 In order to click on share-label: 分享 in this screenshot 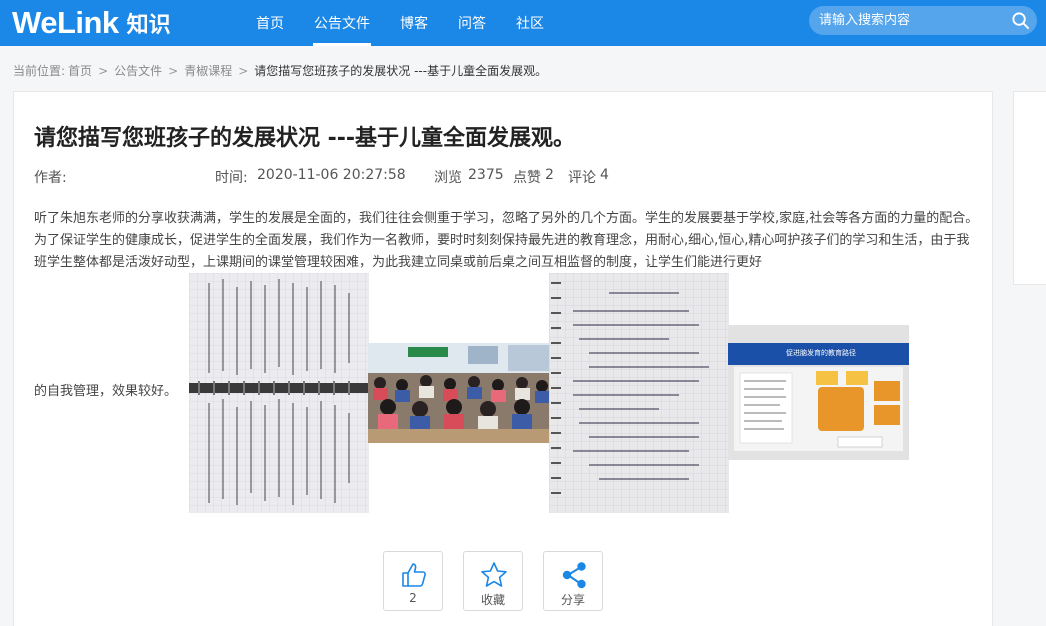, I will do `click(572, 600)`.